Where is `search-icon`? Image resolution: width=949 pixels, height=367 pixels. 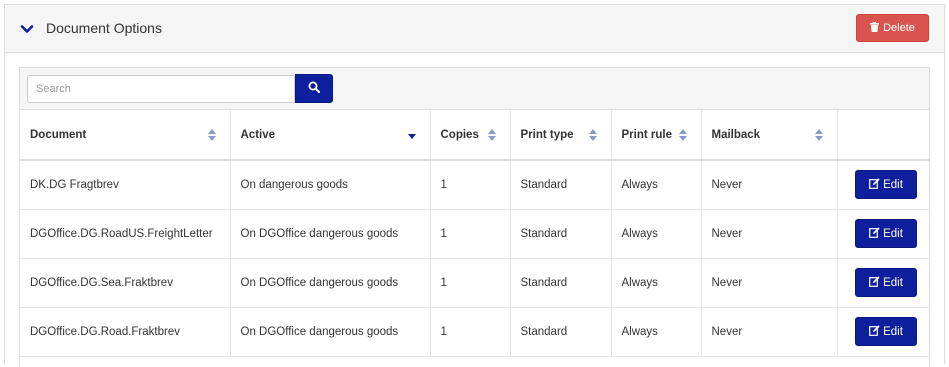
search-icon is located at coordinates (314, 88).